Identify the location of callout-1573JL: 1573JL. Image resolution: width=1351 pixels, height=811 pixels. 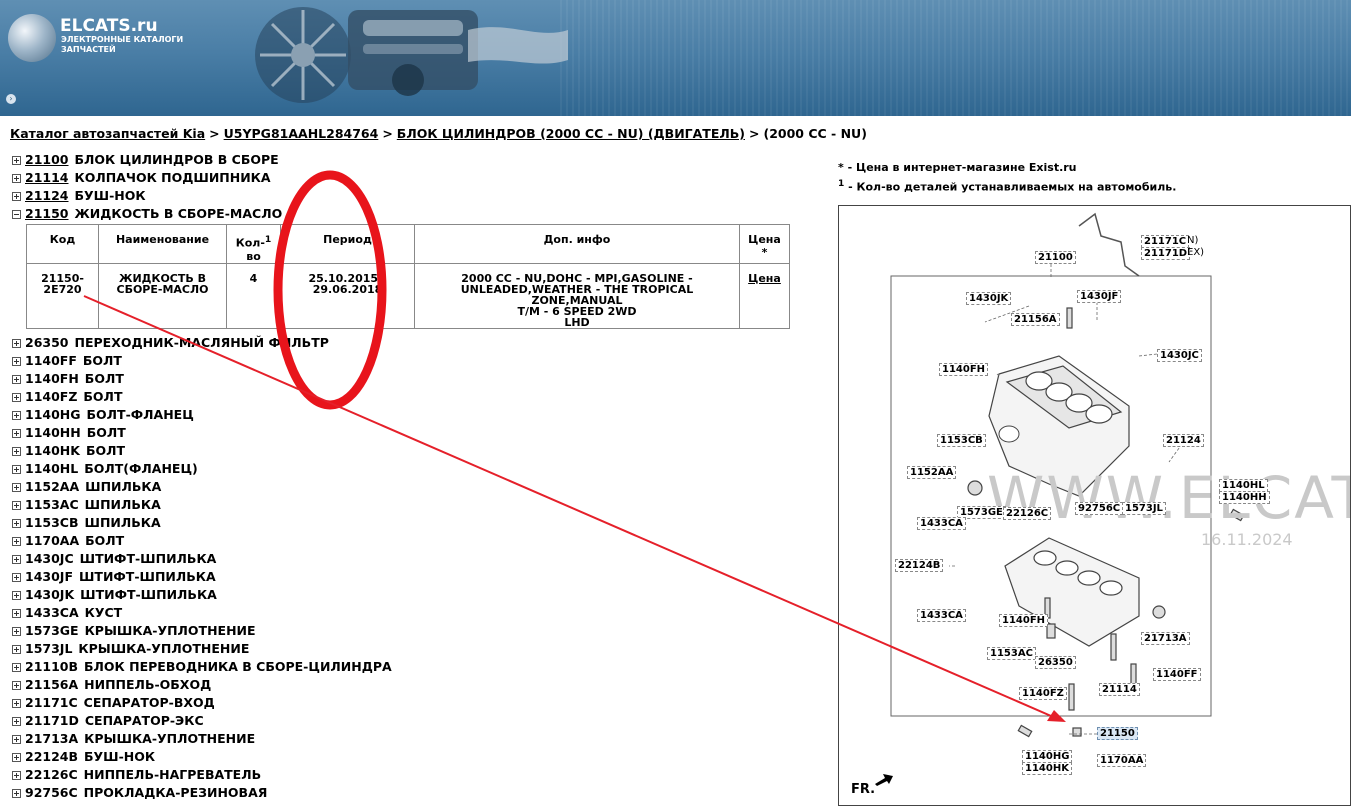
(1144, 508).